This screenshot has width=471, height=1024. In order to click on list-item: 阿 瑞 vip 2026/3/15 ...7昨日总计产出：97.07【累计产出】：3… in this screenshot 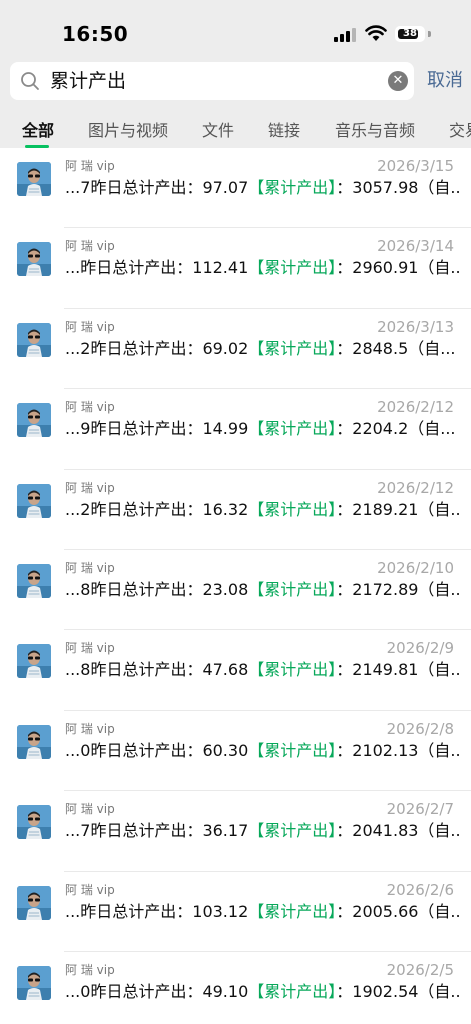, I will do `click(235, 188)`.